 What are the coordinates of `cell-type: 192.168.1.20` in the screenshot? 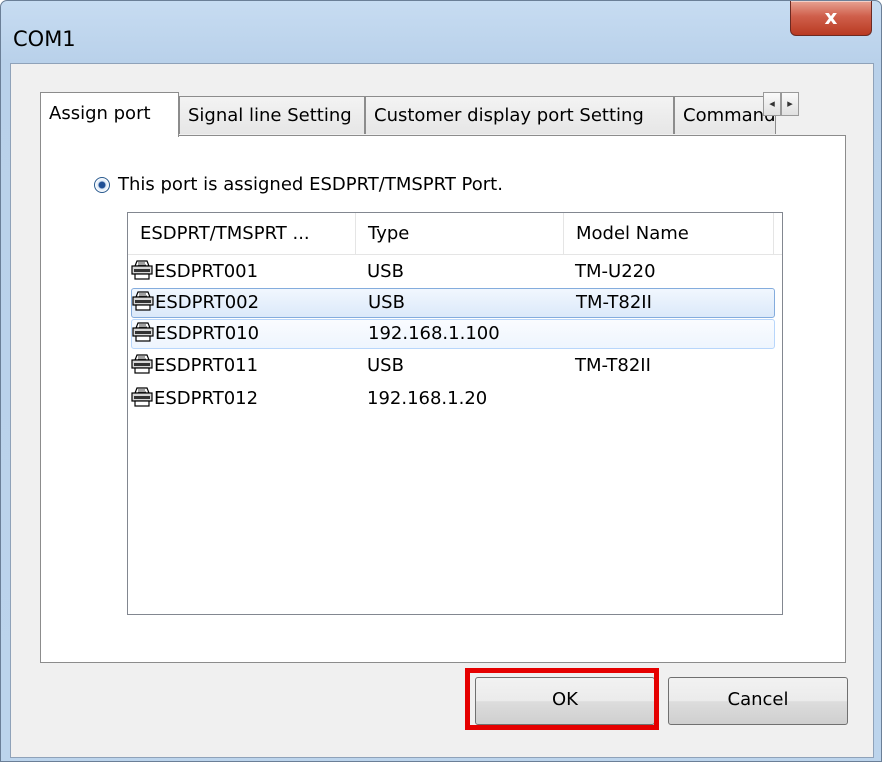 It's located at (427, 398).